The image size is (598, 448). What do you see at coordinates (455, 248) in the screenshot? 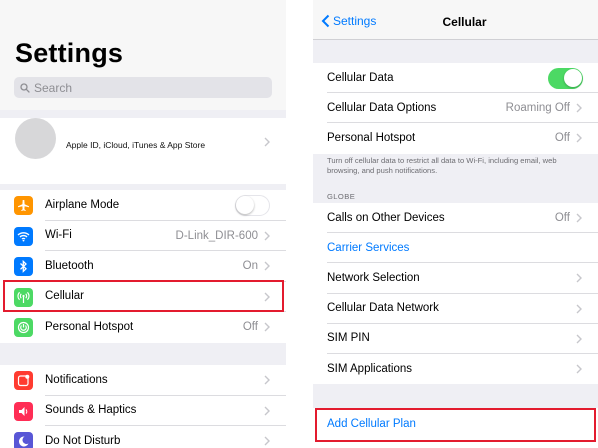
I see `carrier-services-row: Carrier Services` at bounding box center [455, 248].